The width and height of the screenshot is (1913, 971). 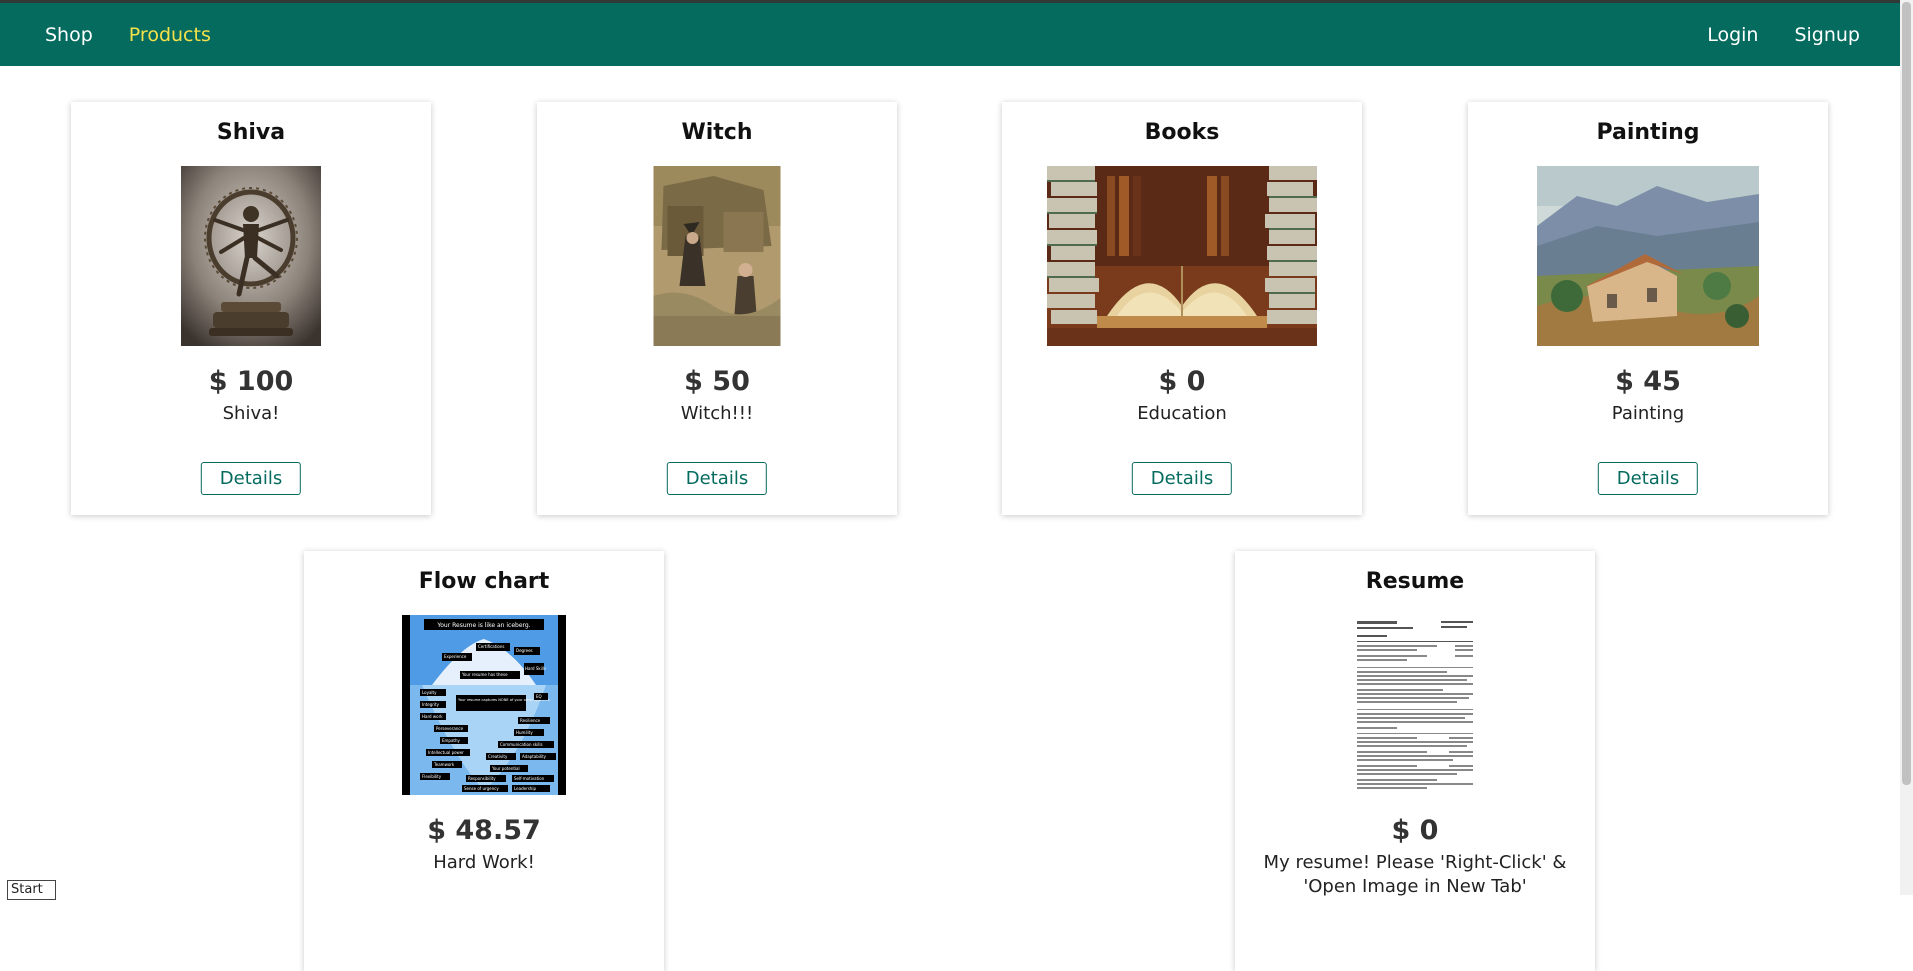 I want to click on iceberg-label: Empathy, so click(x=451, y=740).